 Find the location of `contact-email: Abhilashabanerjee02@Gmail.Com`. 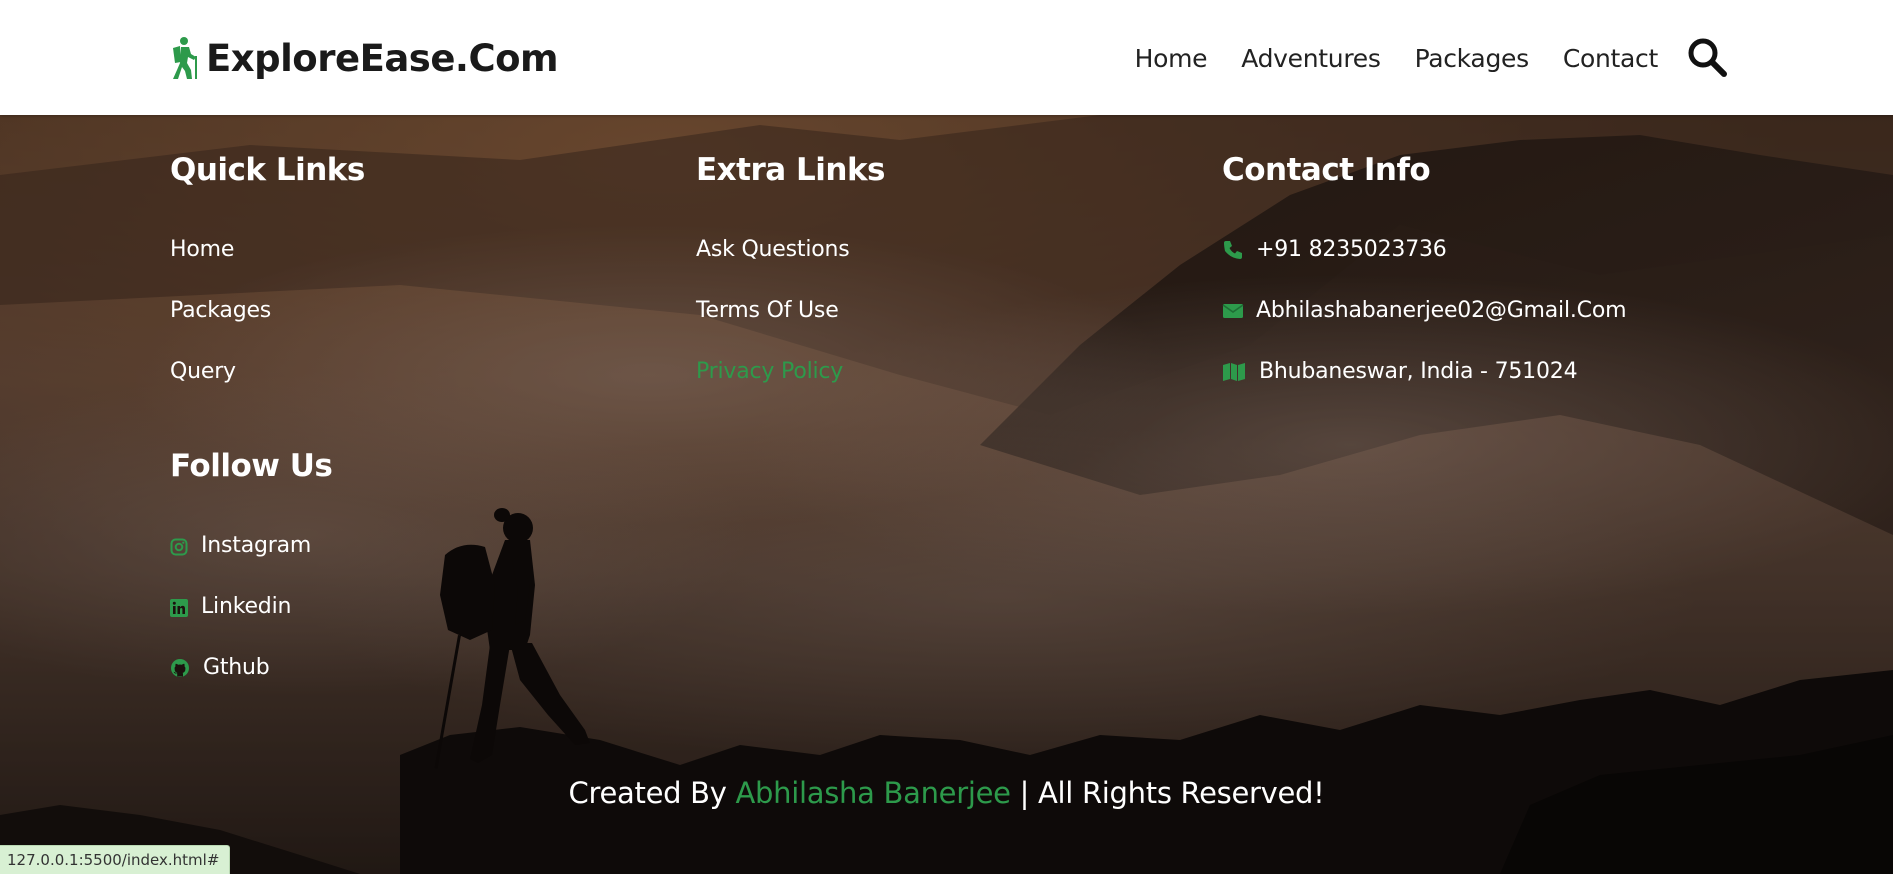

contact-email: Abhilashabanerjee02@Gmail.Com is located at coordinates (1424, 310).